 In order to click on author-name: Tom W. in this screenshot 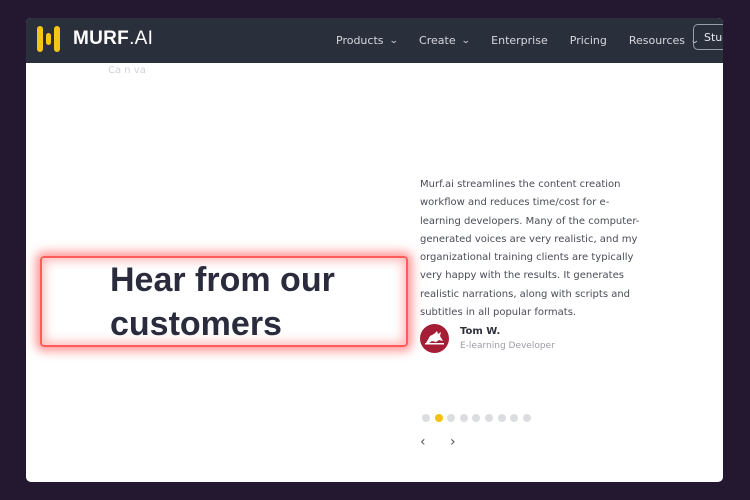, I will do `click(480, 331)`.